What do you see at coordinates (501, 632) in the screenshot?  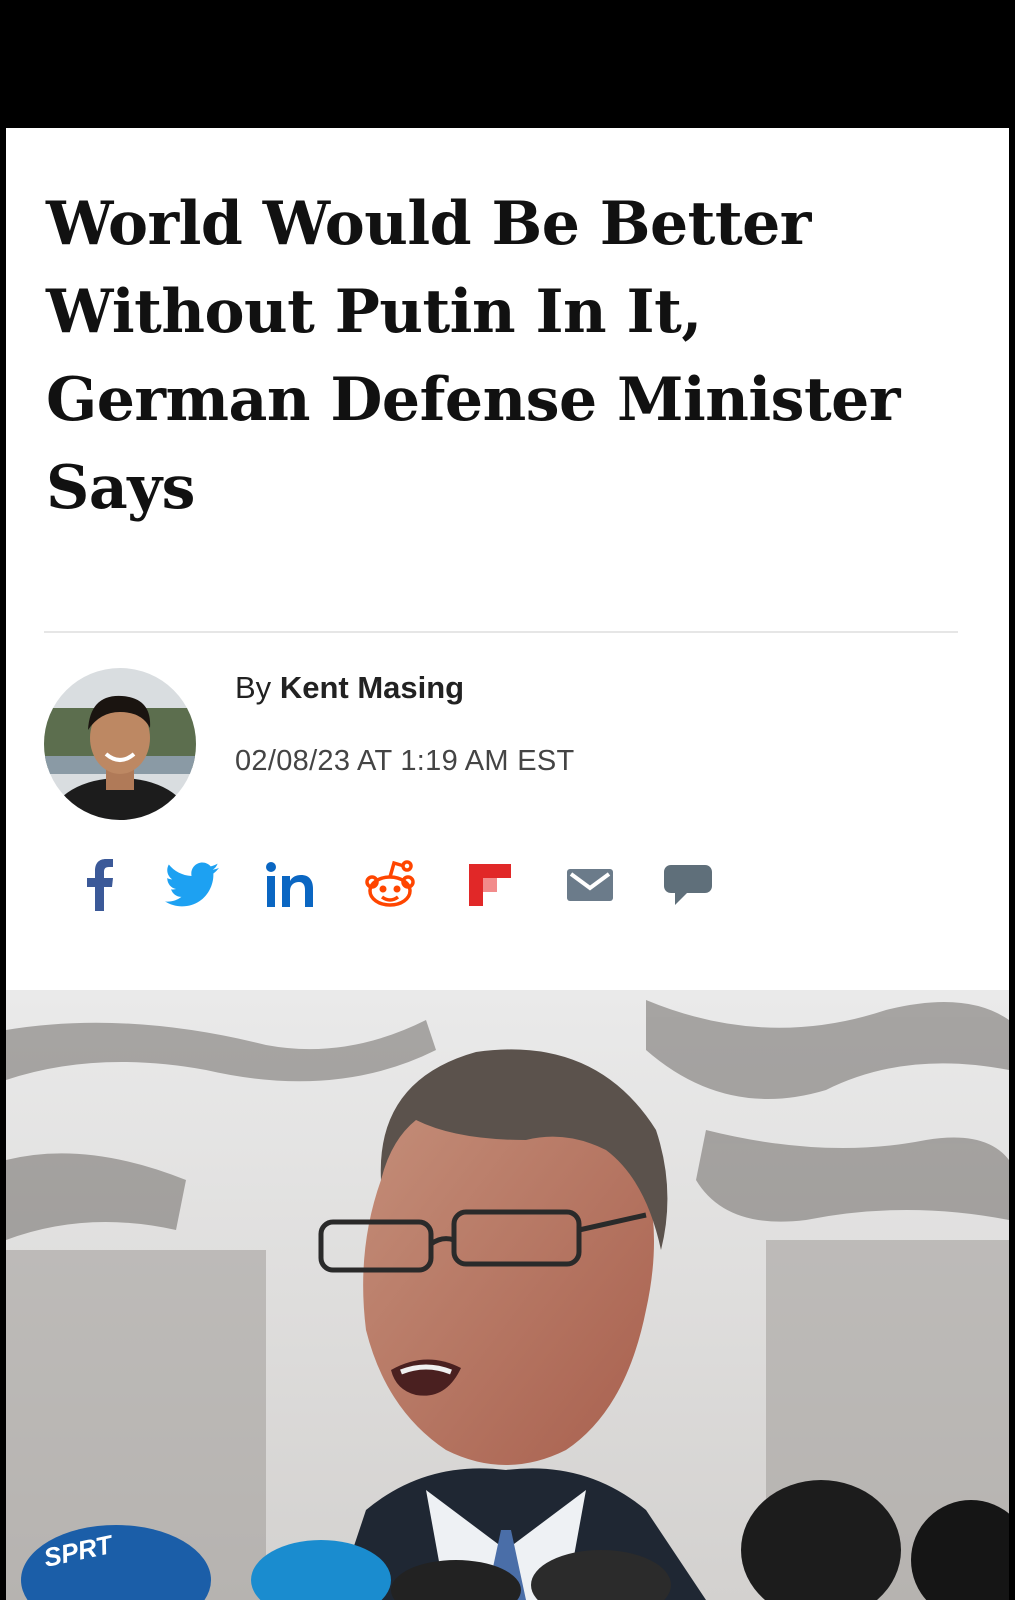 I see `divider` at bounding box center [501, 632].